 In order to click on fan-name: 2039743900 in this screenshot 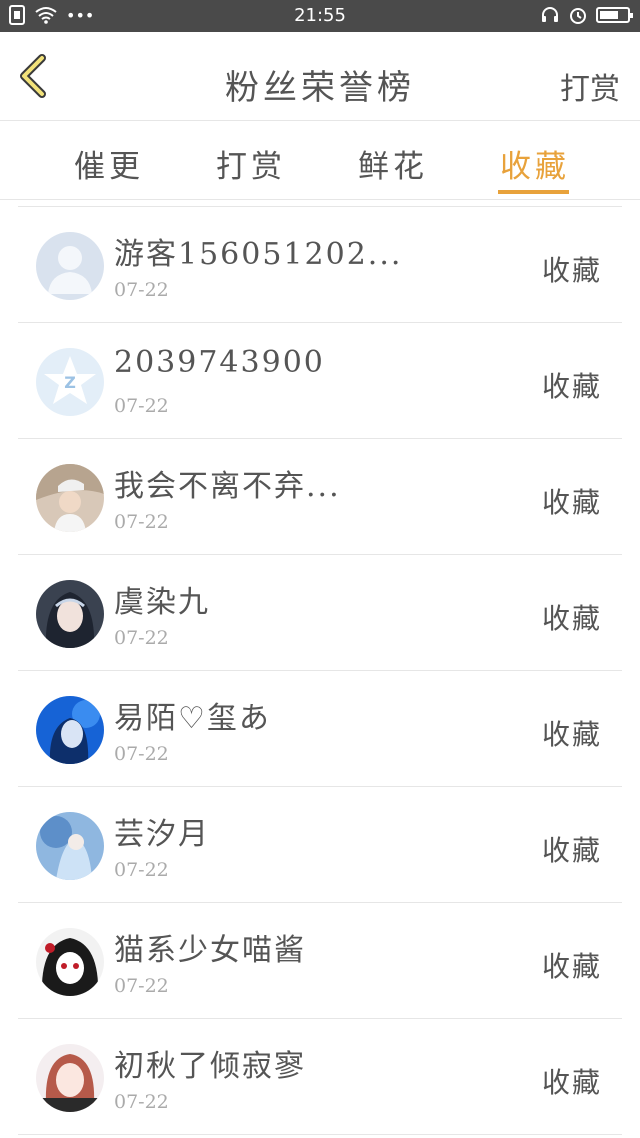, I will do `click(219, 362)`.